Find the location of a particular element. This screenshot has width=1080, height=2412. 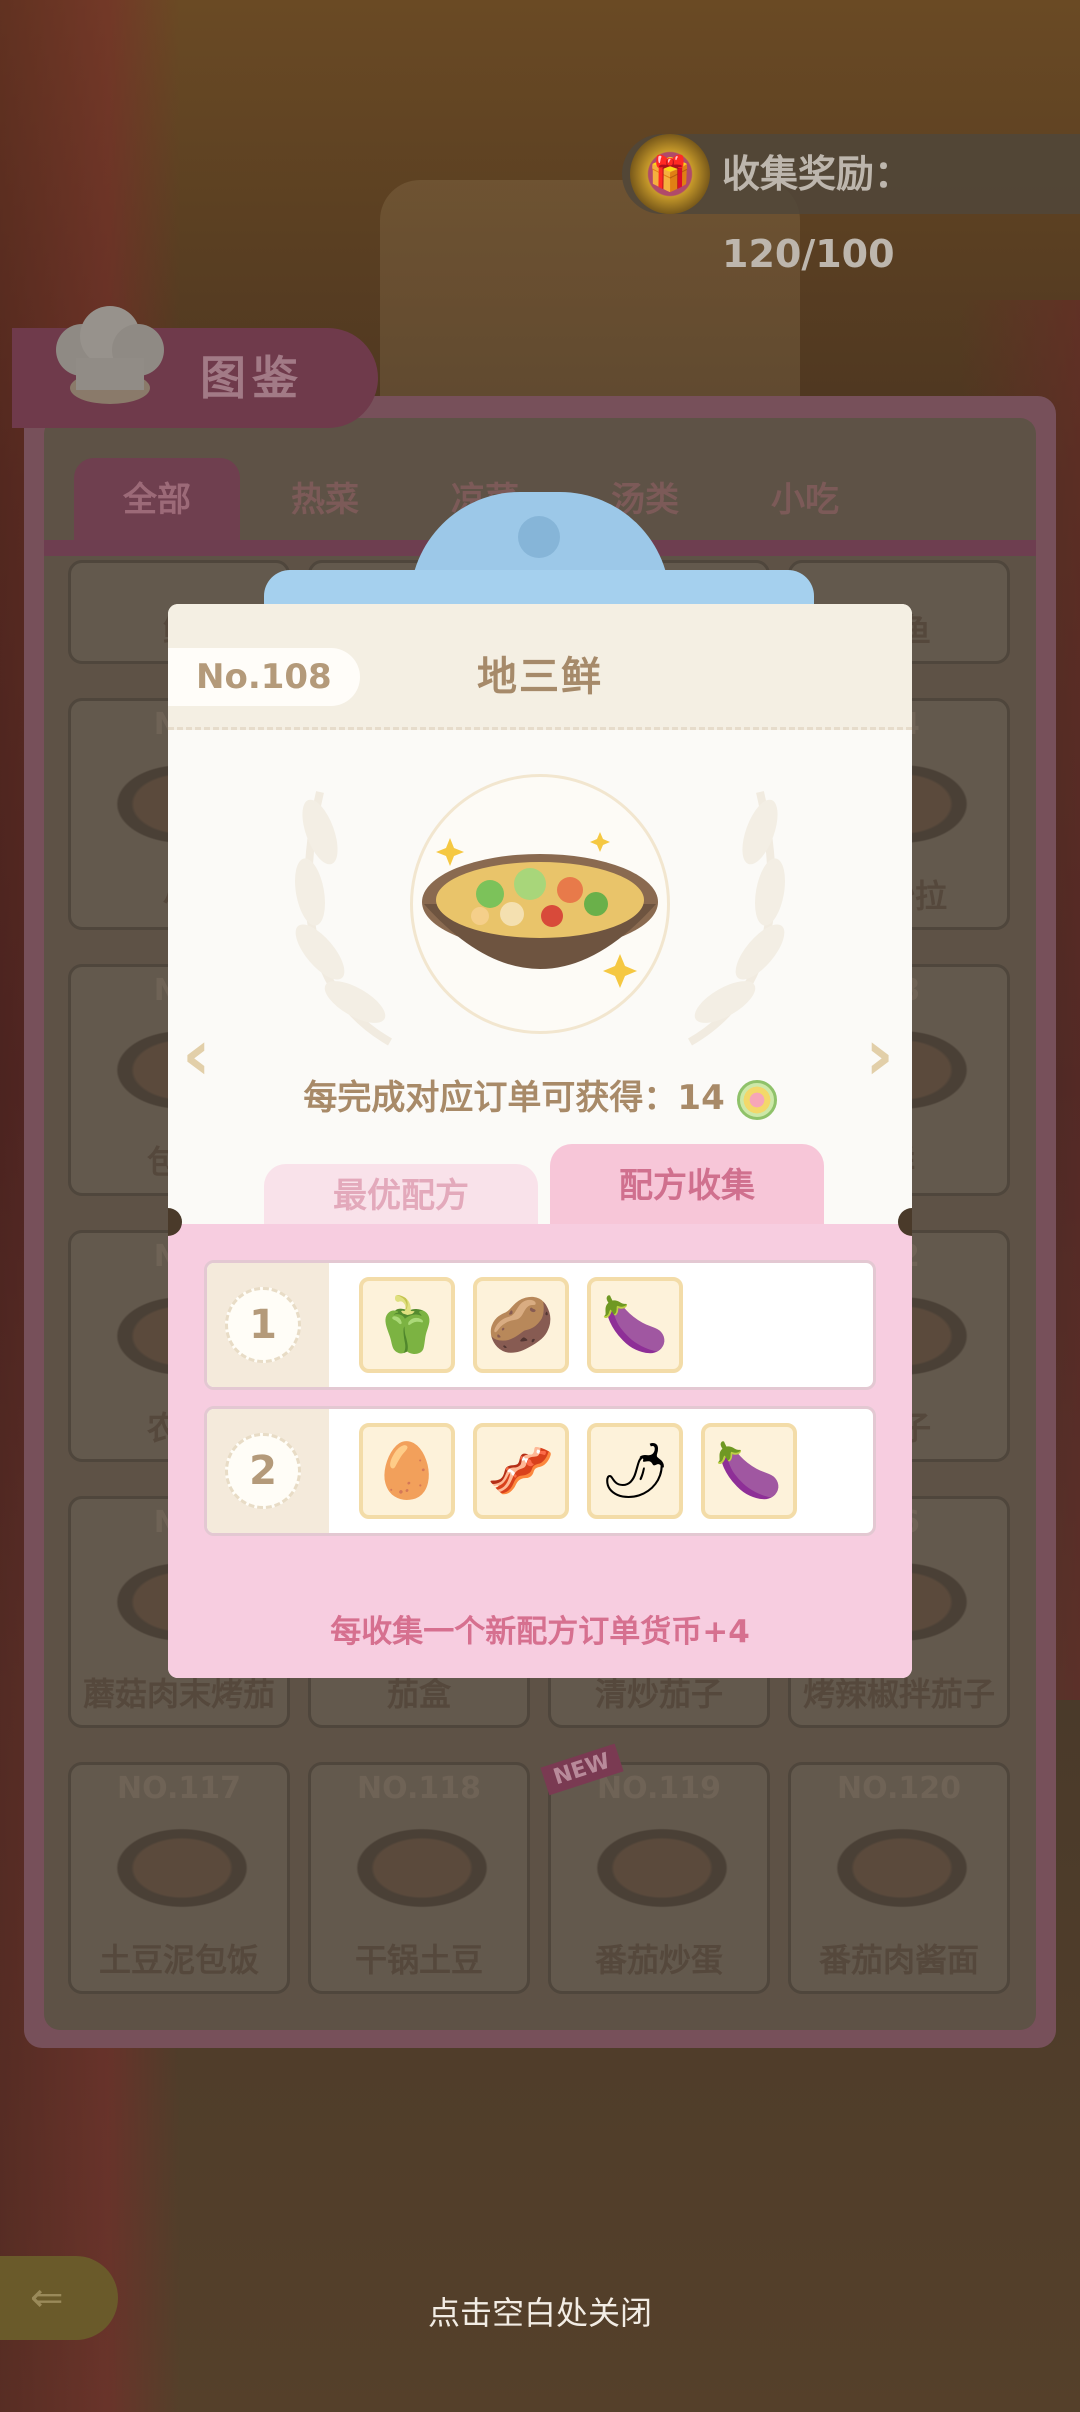

close-hint: 点击空白处关闭 is located at coordinates (540, 2311).